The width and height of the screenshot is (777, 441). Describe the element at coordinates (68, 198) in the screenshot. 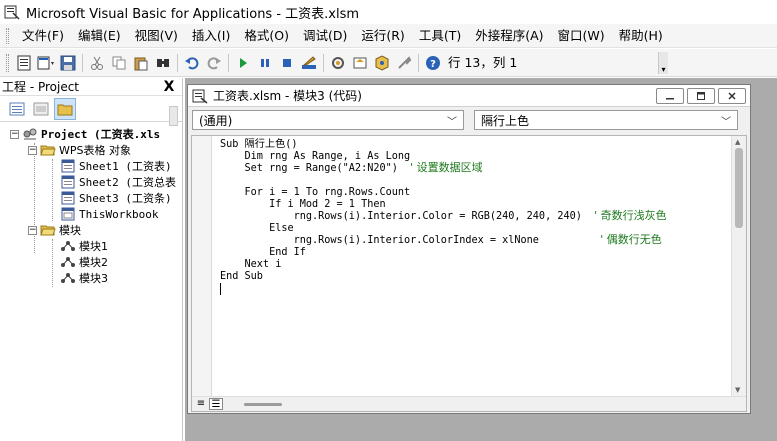

I see `sheet-icon` at that location.